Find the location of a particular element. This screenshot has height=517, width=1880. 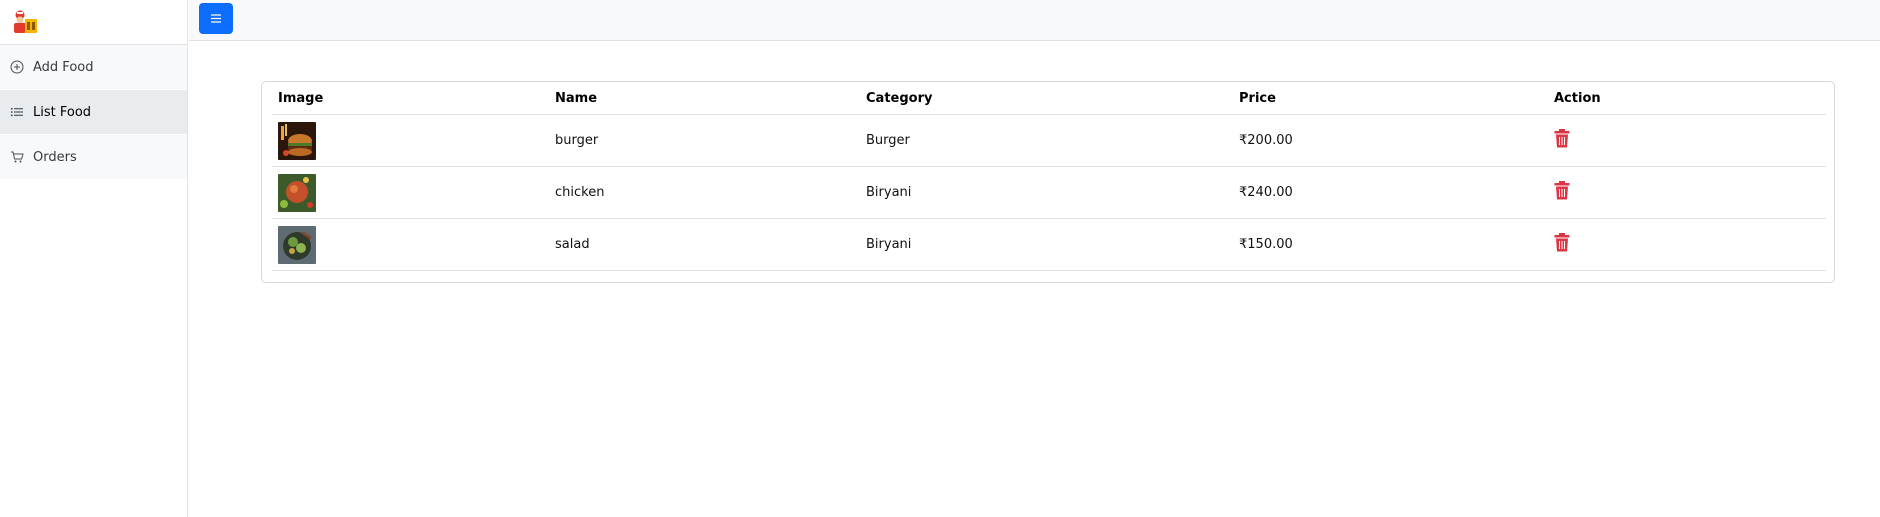

logo-icon is located at coordinates (25, 21).